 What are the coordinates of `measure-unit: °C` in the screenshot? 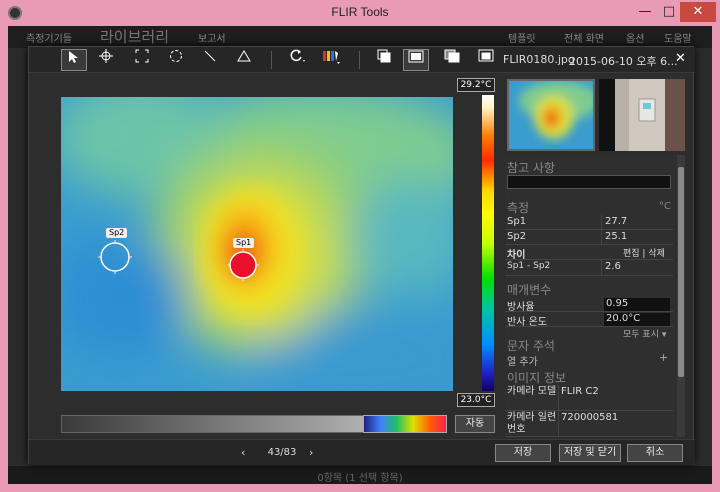 It's located at (665, 206).